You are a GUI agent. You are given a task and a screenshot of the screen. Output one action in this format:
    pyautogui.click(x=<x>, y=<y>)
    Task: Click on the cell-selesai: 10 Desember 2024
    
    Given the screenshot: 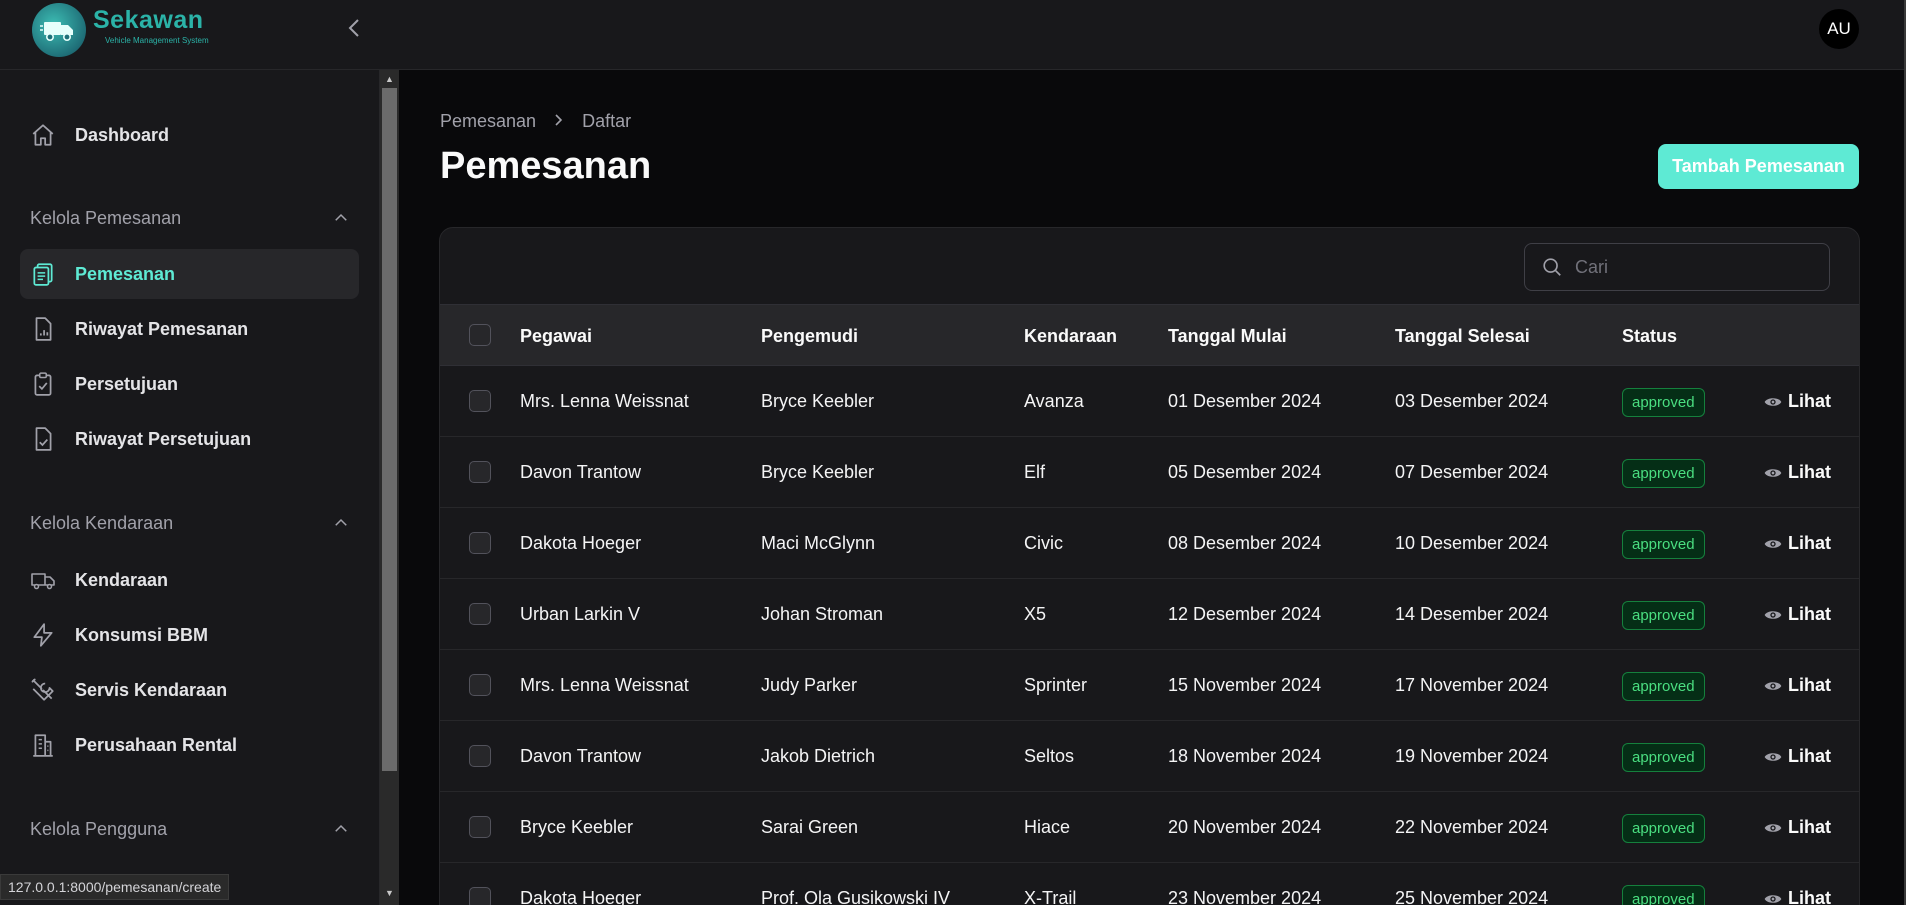 What is the action you would take?
    pyautogui.click(x=1472, y=543)
    